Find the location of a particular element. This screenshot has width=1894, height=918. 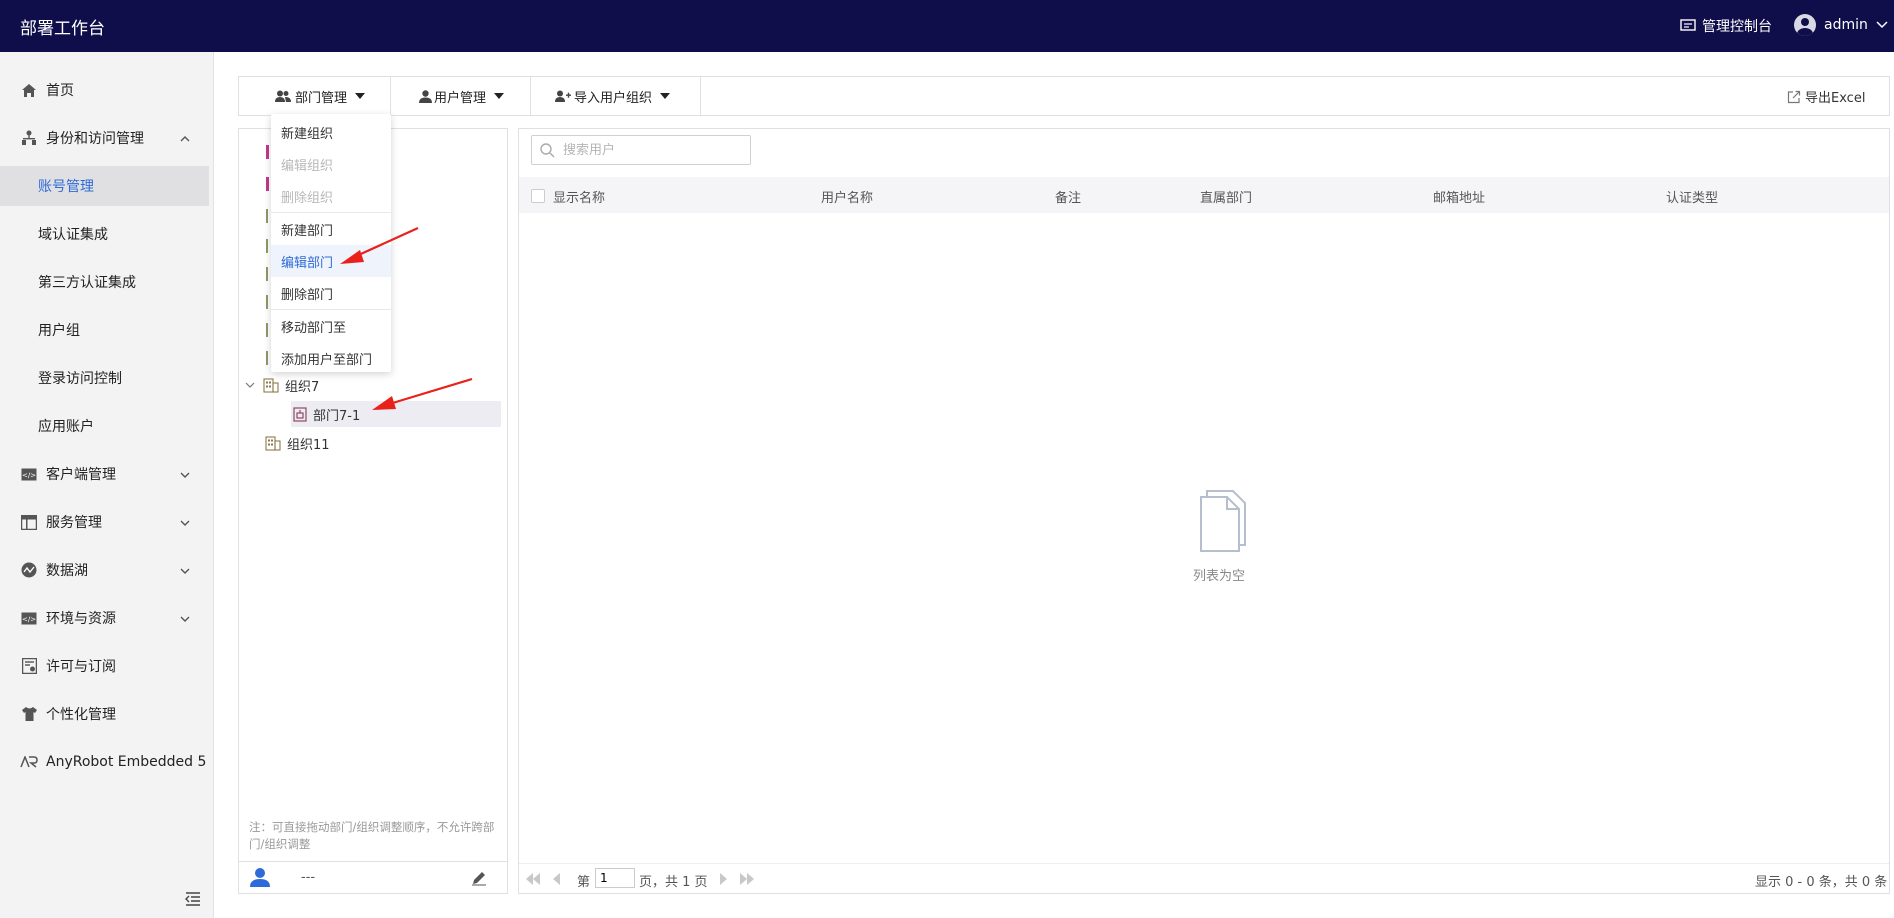

console-label: 管理控制台 is located at coordinates (1737, 27).